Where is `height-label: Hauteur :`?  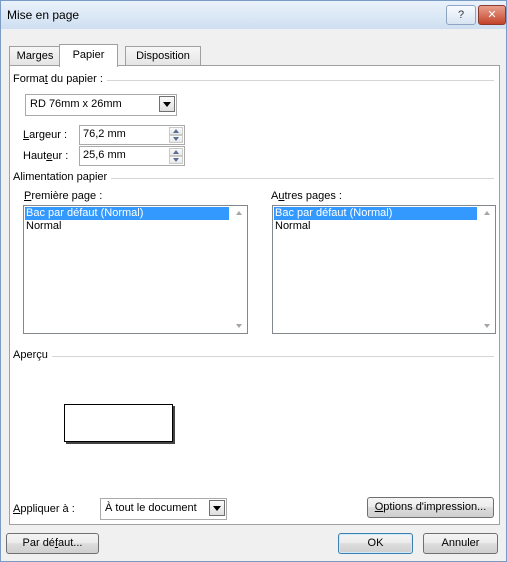 height-label: Hauteur : is located at coordinates (46, 156).